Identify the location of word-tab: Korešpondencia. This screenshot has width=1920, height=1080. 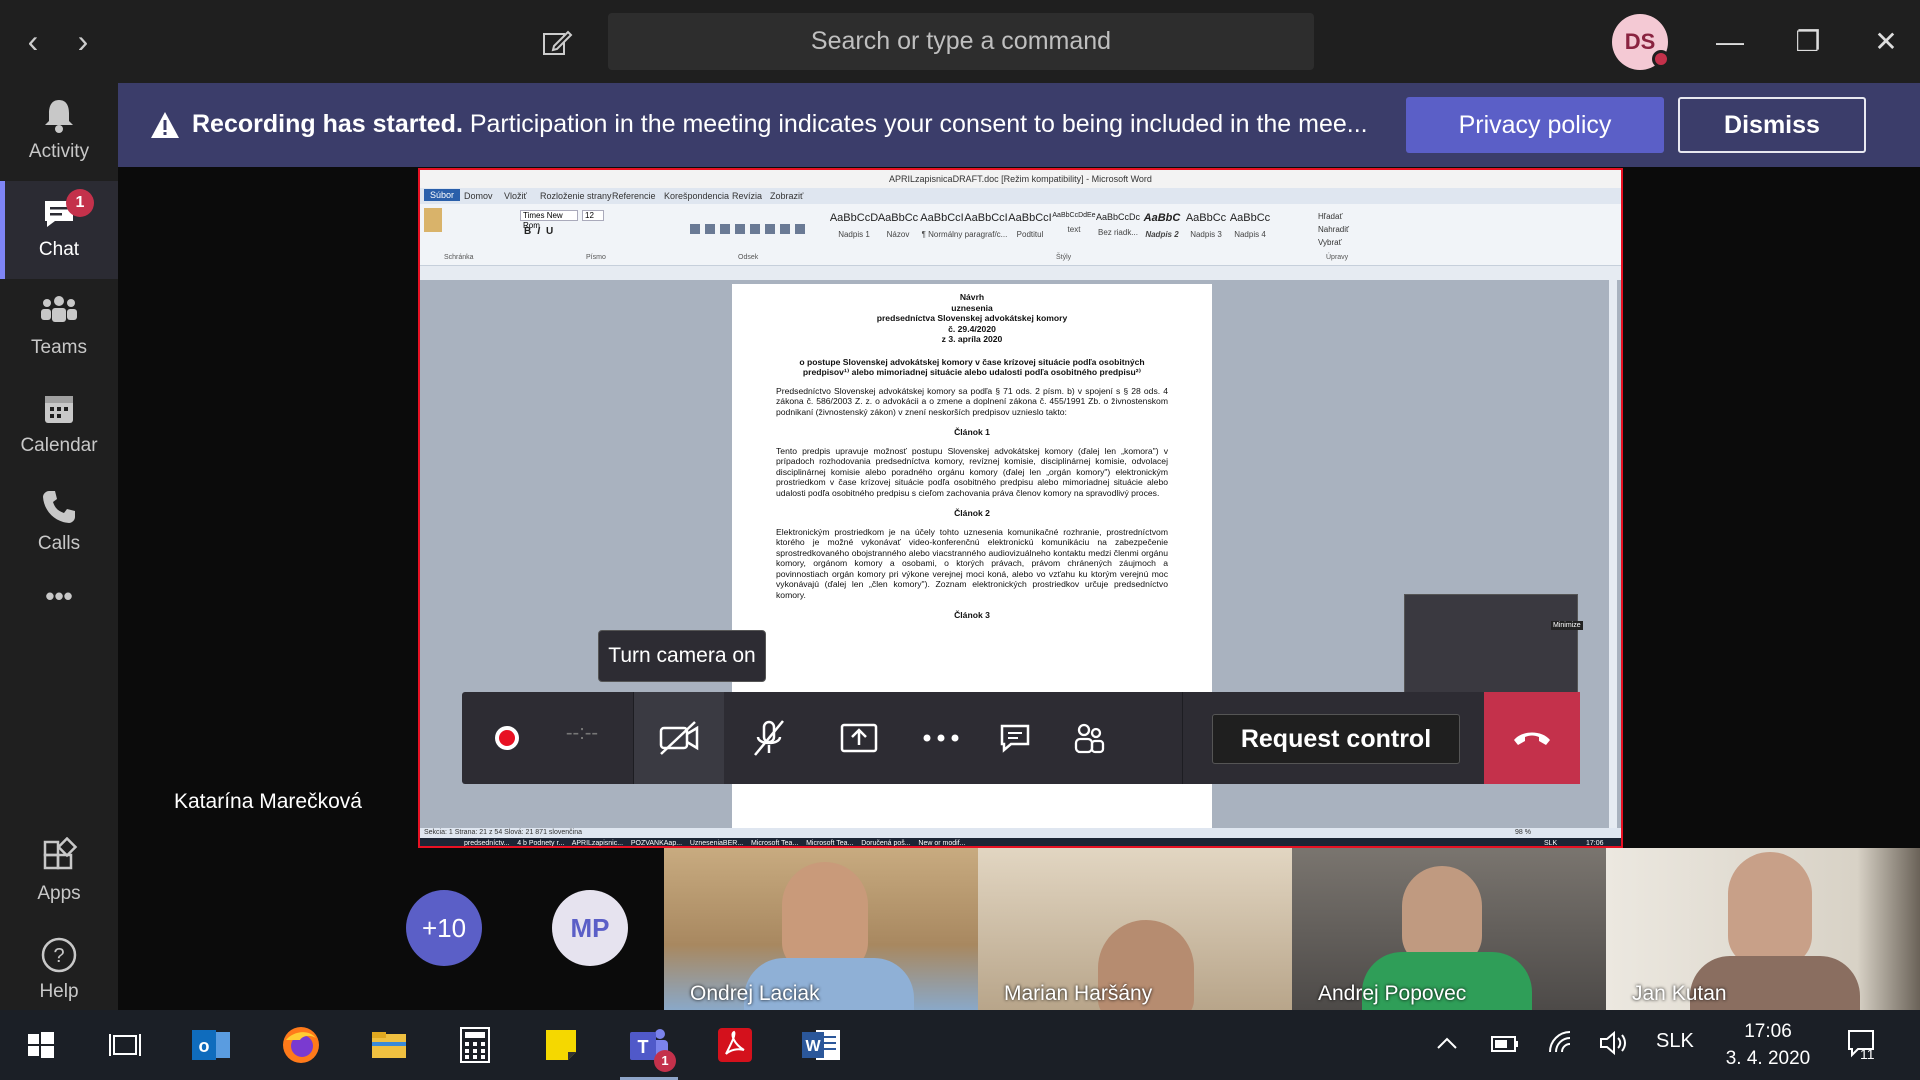
(696, 196).